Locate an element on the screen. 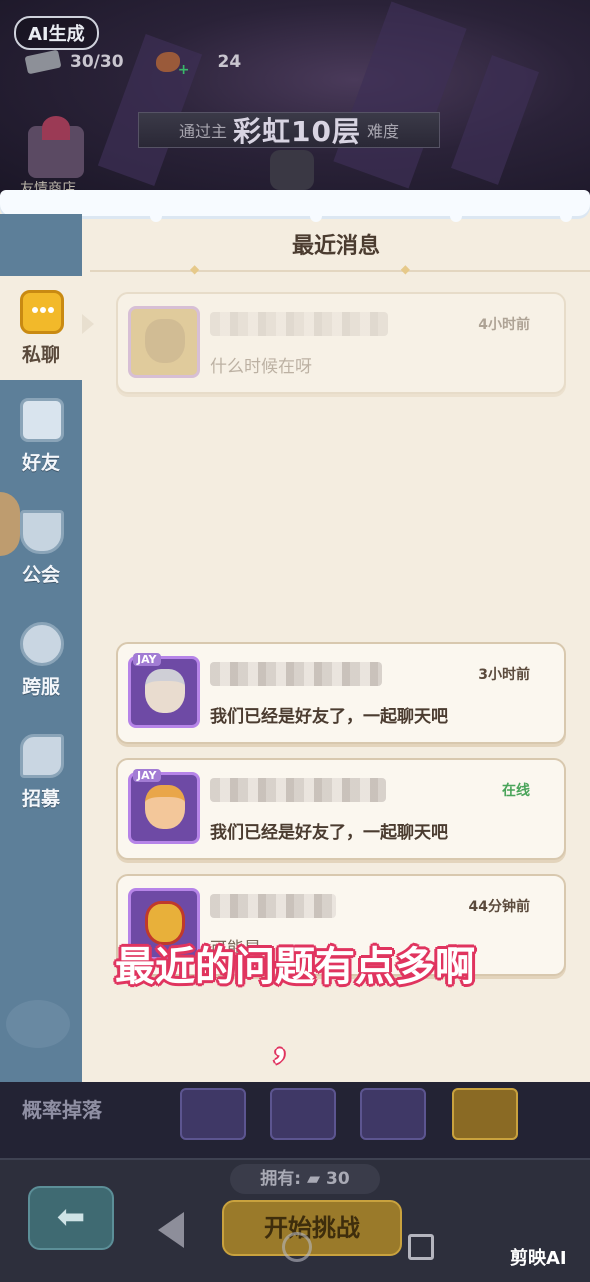 The height and width of the screenshot is (1282, 590). banner-prefix: 通过主 is located at coordinates (203, 131).